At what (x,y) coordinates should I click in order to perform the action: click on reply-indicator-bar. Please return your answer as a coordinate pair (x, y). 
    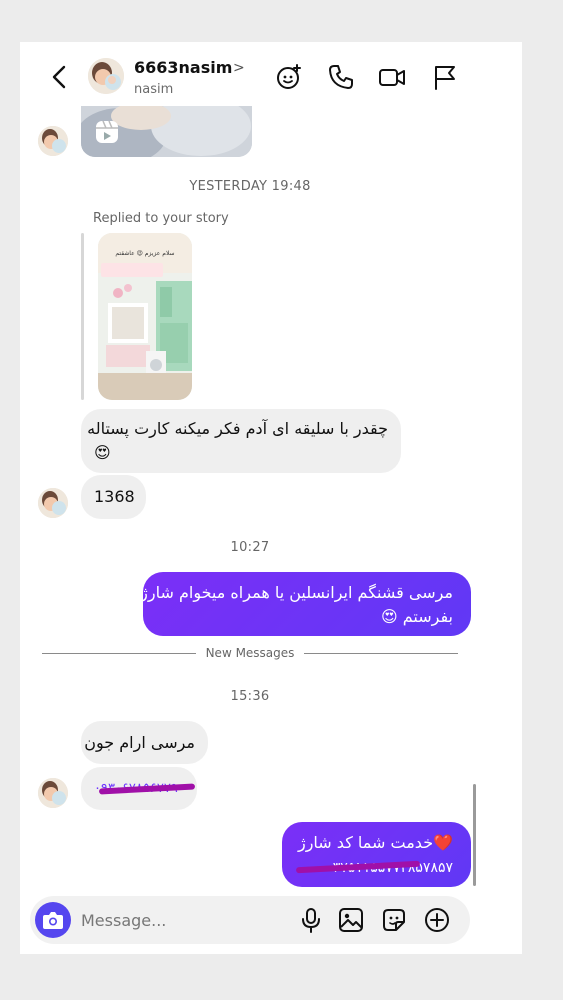
    Looking at the image, I should click on (82, 316).